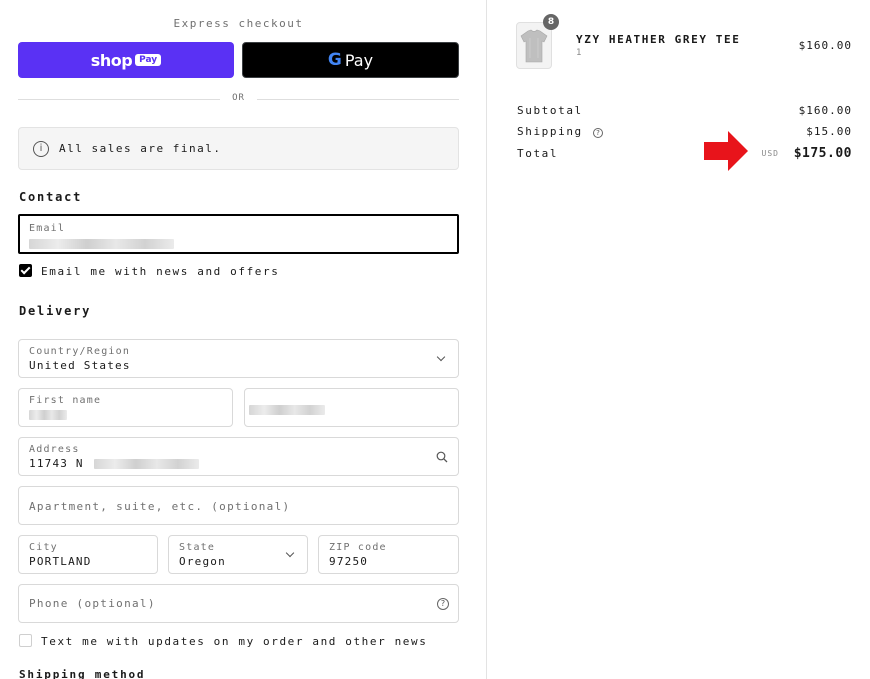  Describe the element at coordinates (25, 270) in the screenshot. I see `newsletter-checkbox` at that location.